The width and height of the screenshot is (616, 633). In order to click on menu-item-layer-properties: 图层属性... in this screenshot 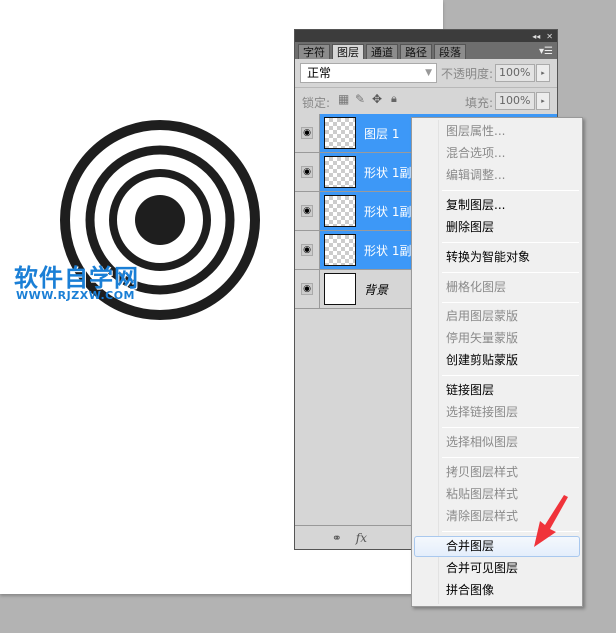, I will do `click(497, 131)`.